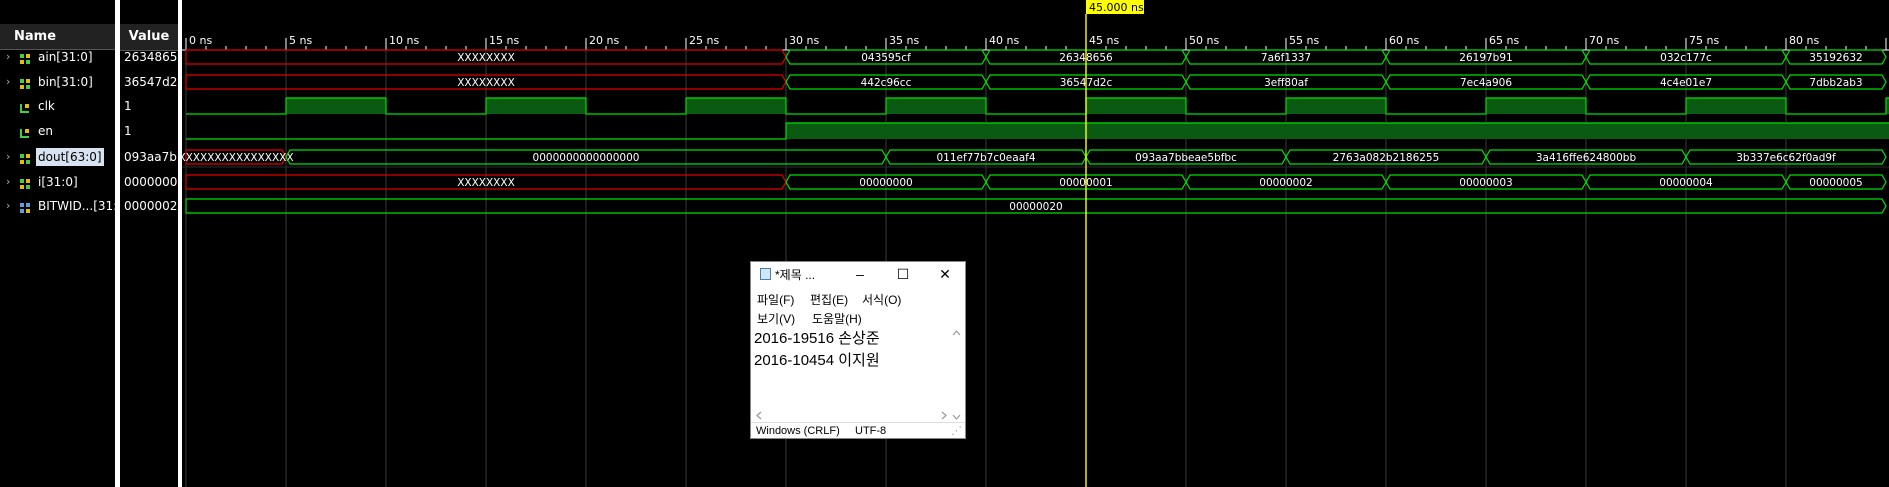 The image size is (1889, 487). Describe the element at coordinates (1116, 7) in the screenshot. I see `cursor-time-label: 45.000 ns` at that location.